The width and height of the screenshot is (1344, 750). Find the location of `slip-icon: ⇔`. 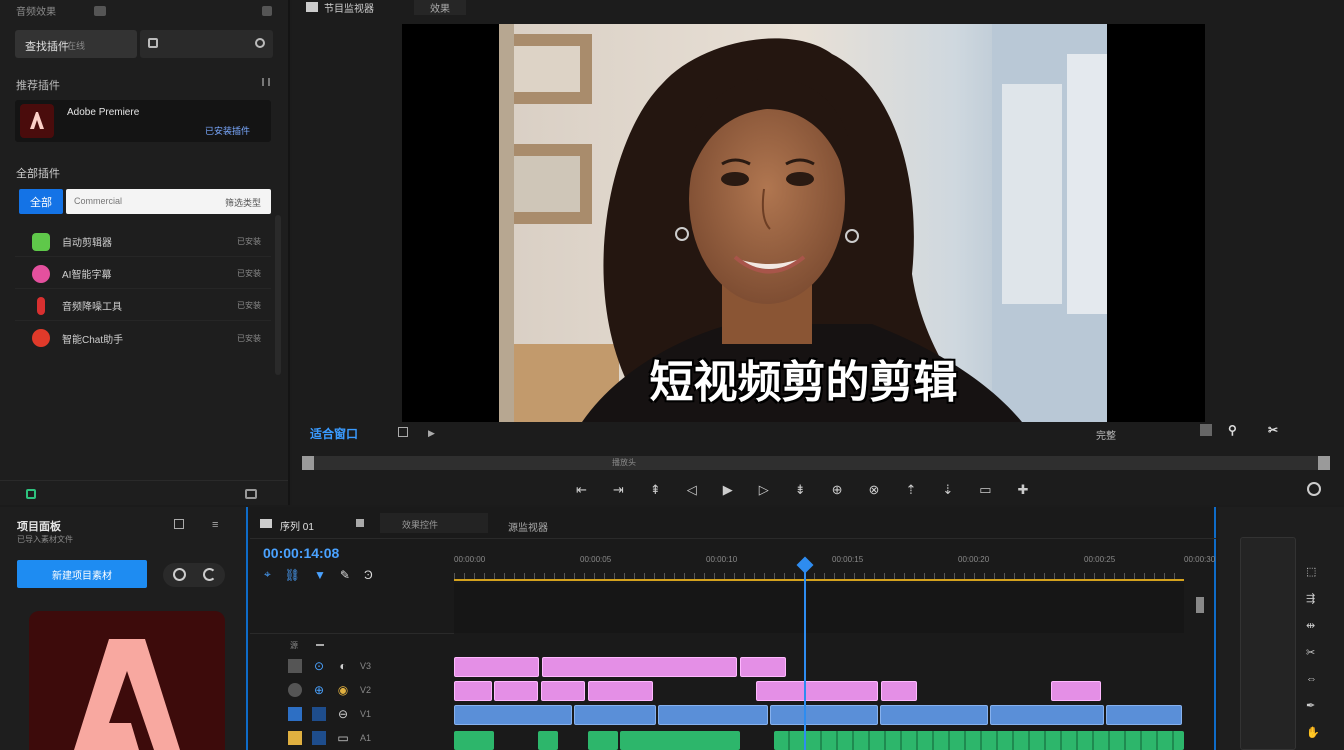

slip-icon: ⇔ is located at coordinates (1313, 679).